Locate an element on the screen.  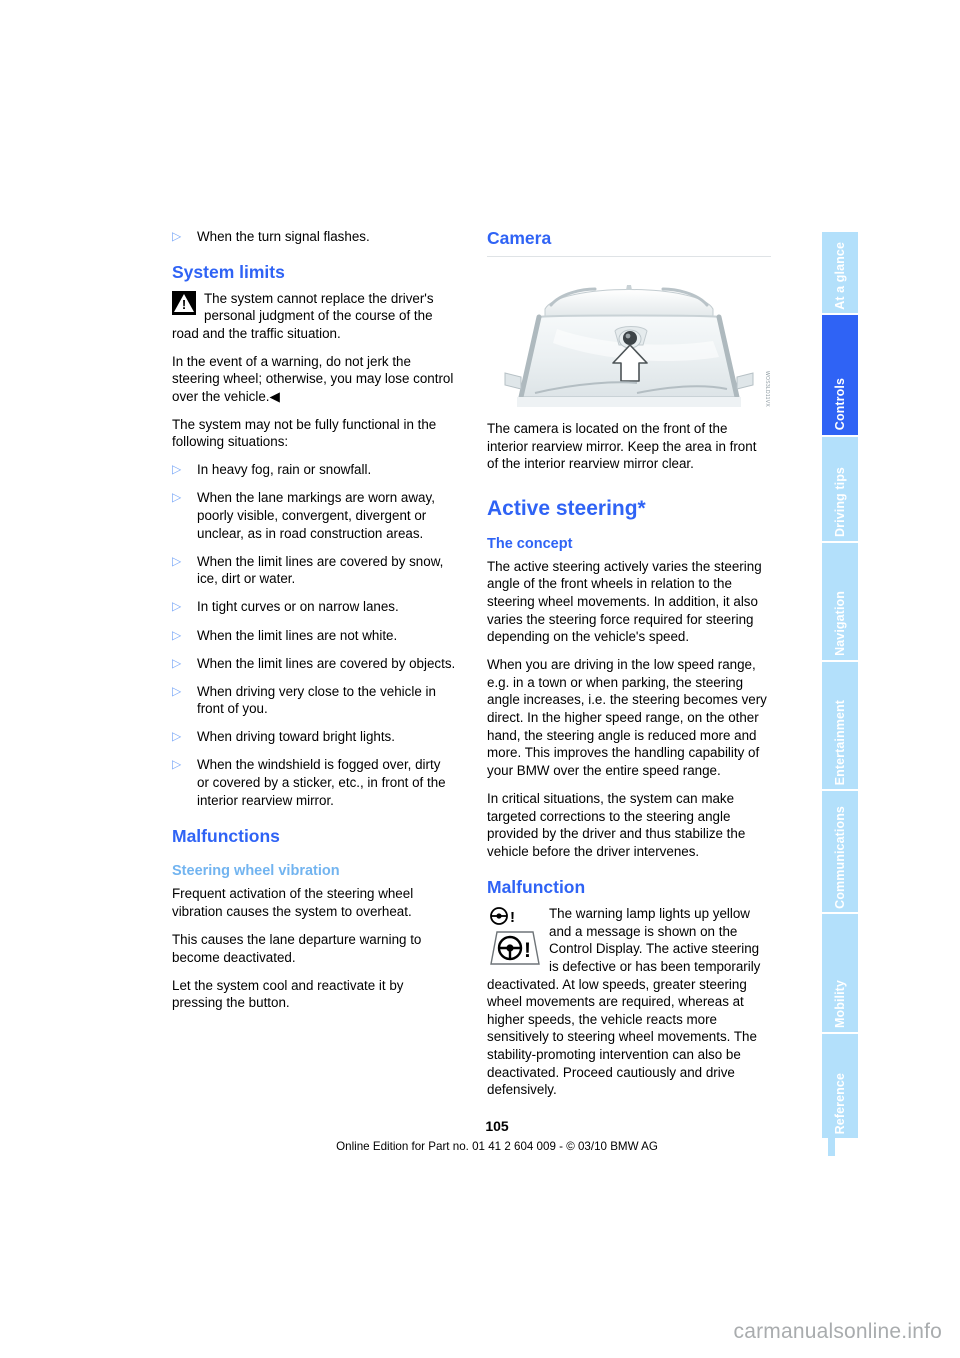
warning-triangle-icon is located at coordinates (184, 302).